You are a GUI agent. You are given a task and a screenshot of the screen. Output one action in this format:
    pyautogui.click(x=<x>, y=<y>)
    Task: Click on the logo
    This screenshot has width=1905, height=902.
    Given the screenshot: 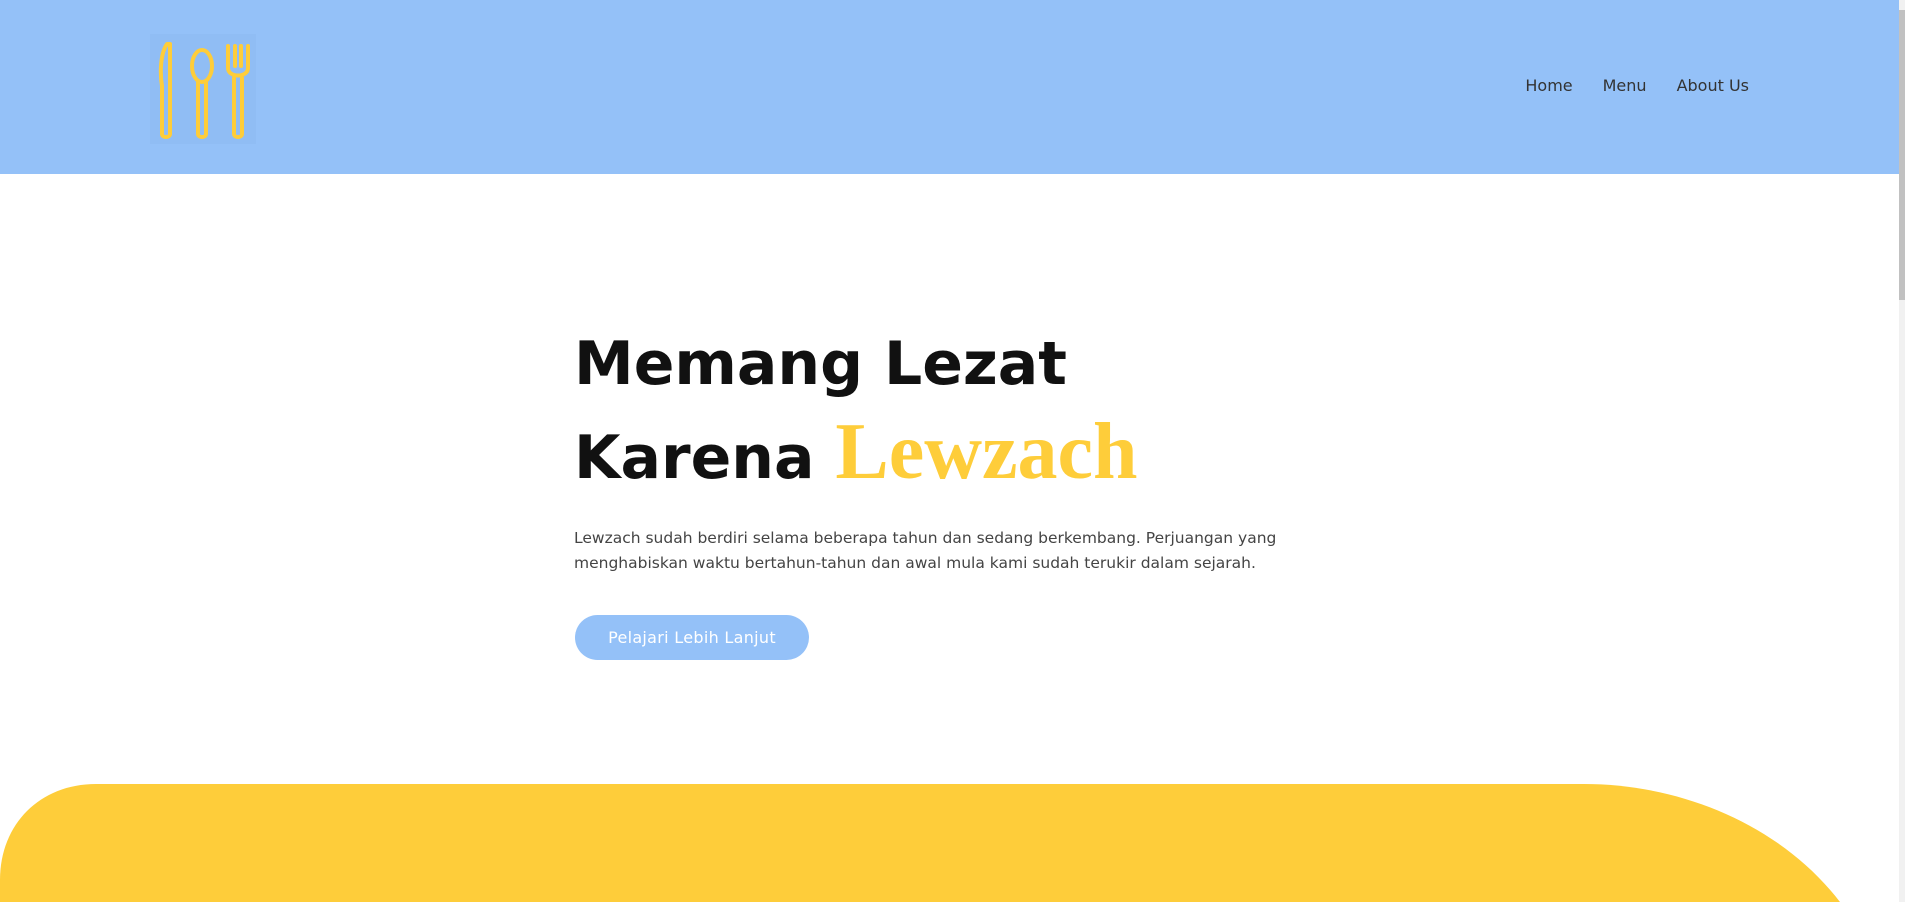 What is the action you would take?
    pyautogui.click(x=203, y=89)
    